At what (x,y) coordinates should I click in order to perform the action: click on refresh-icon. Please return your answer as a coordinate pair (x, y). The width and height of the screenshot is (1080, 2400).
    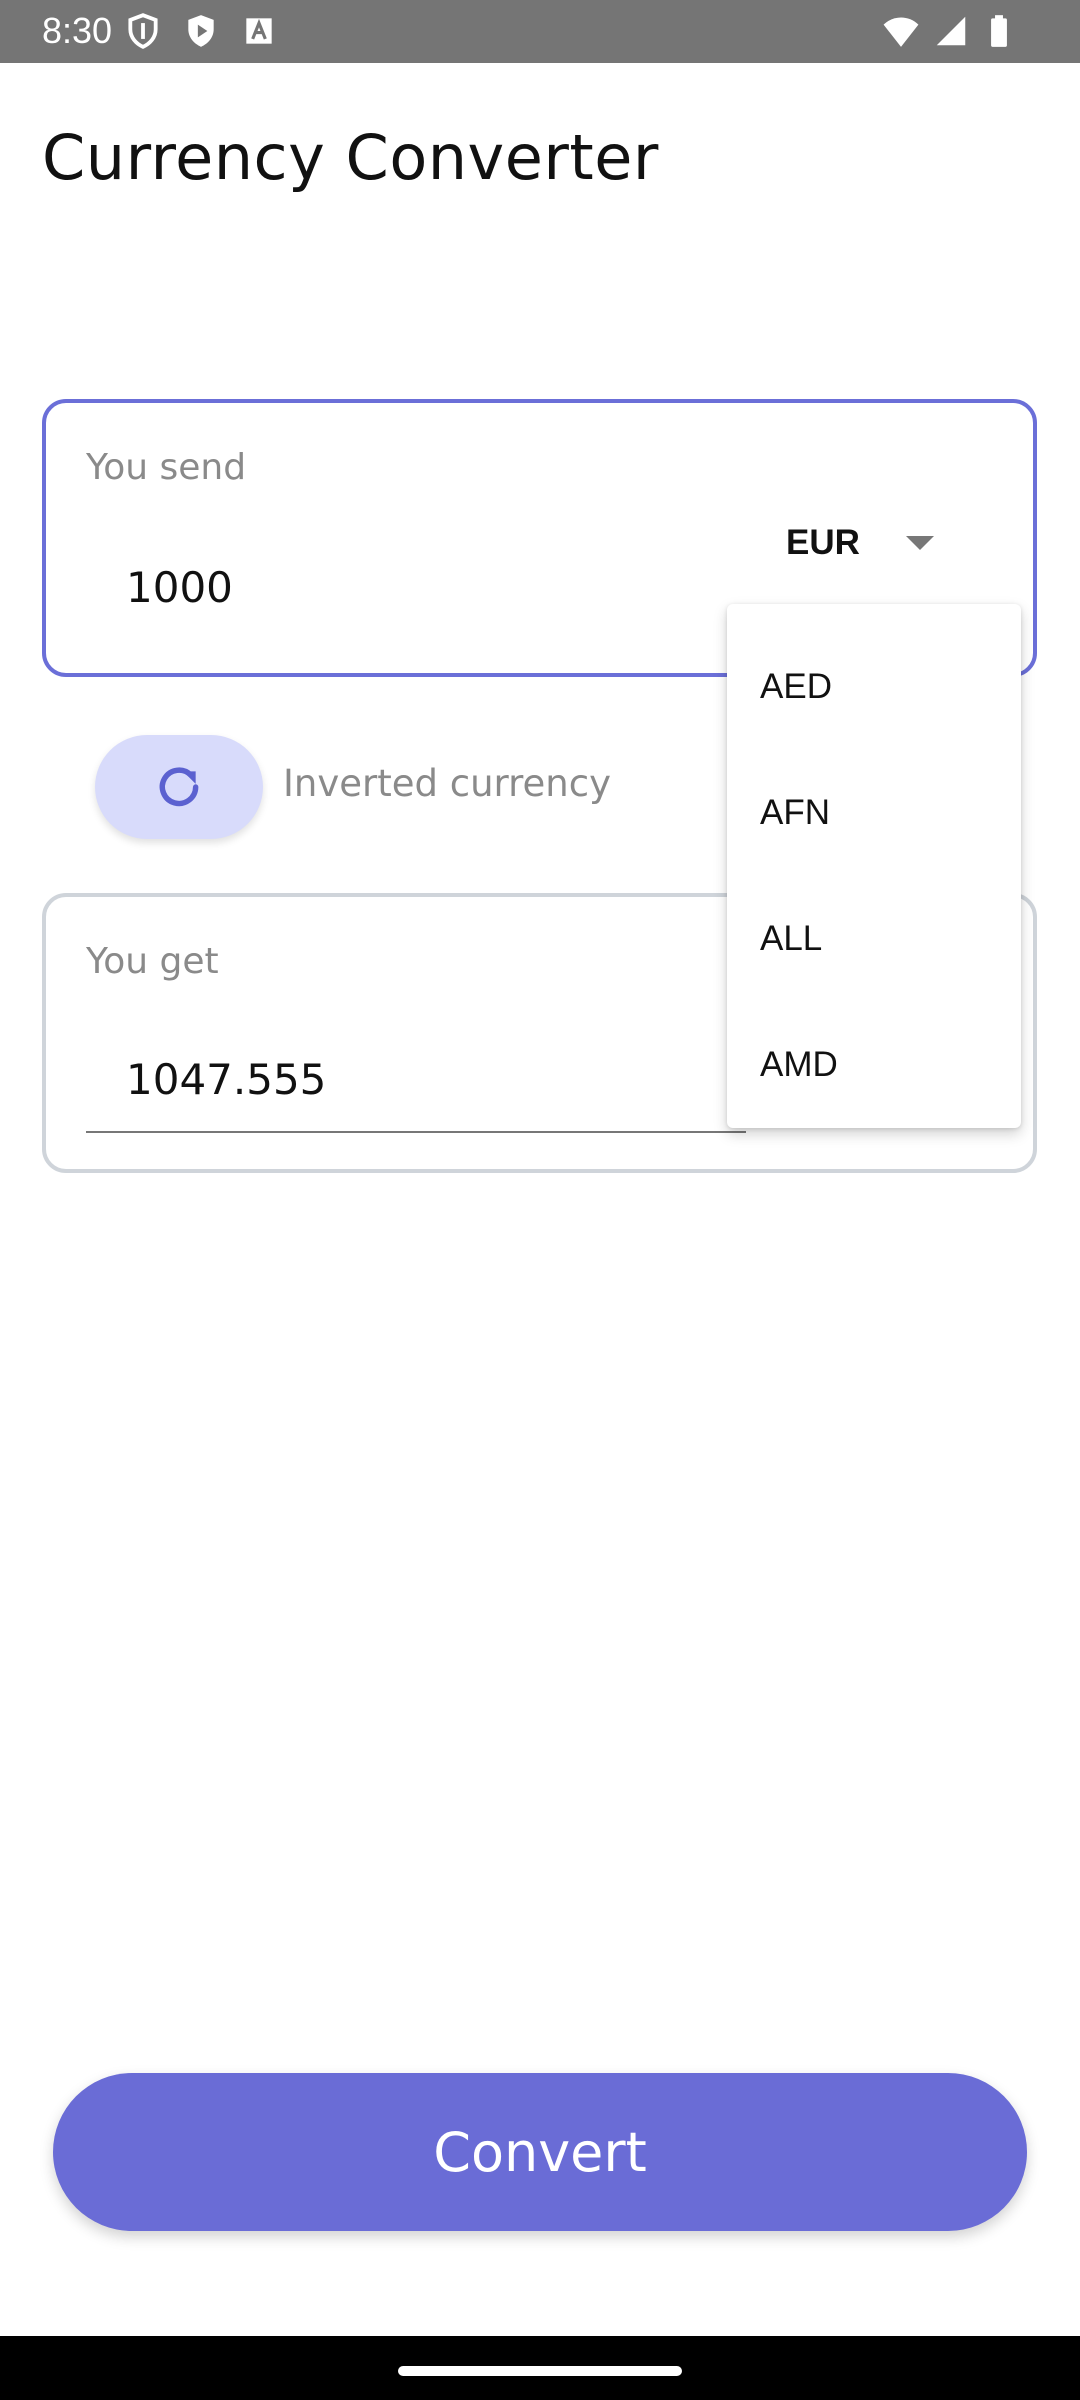
    Looking at the image, I should click on (179, 787).